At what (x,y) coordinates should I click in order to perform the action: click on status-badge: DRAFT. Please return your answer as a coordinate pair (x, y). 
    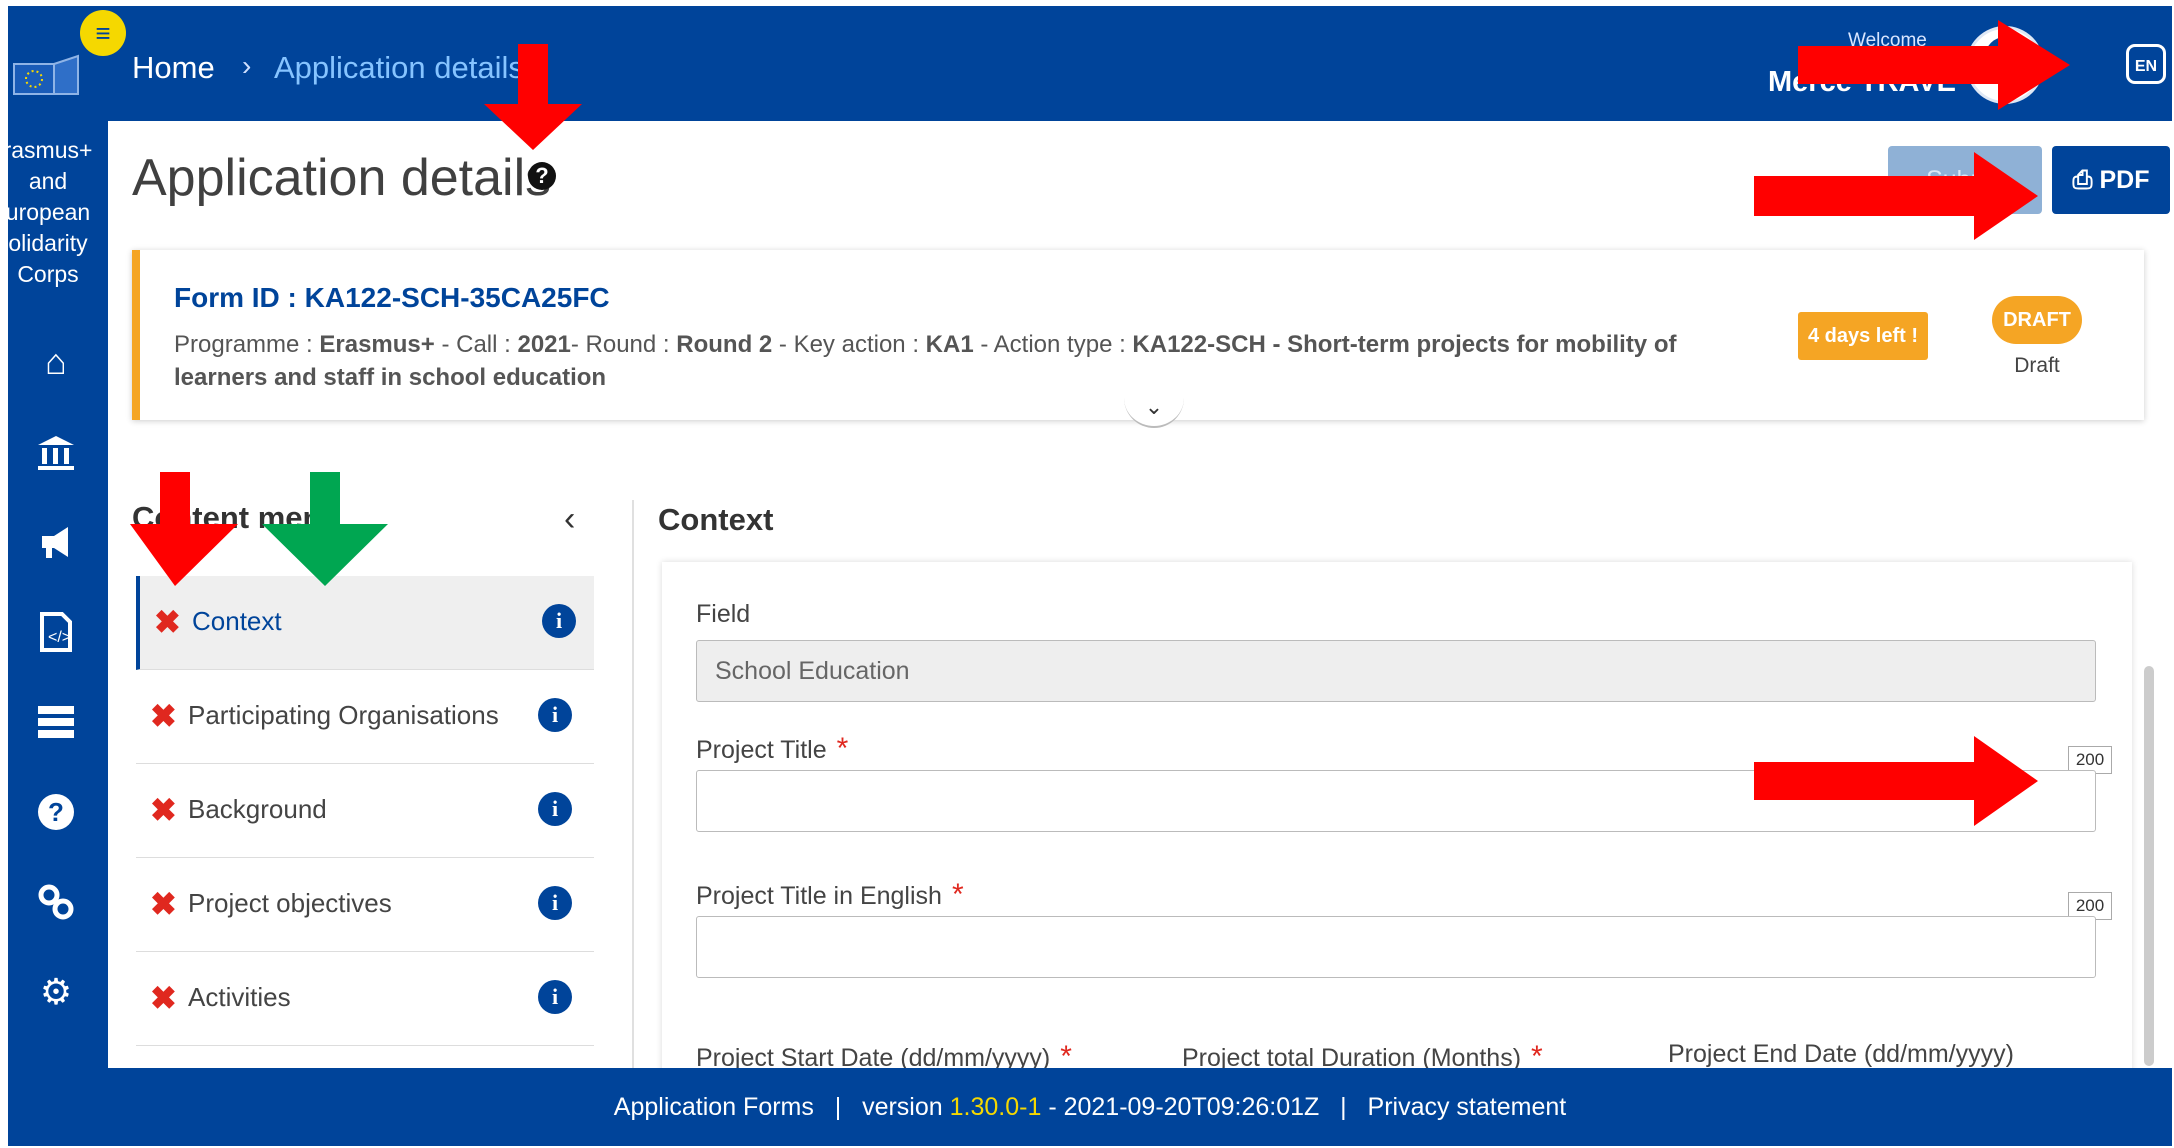
    Looking at the image, I should click on (2037, 320).